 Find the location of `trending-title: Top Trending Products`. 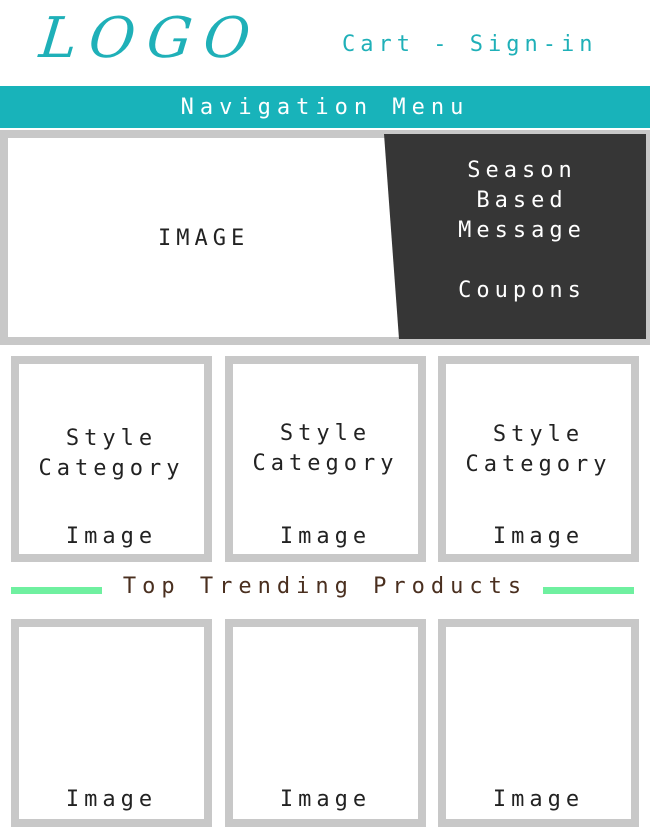

trending-title: Top Trending Products is located at coordinates (325, 586).